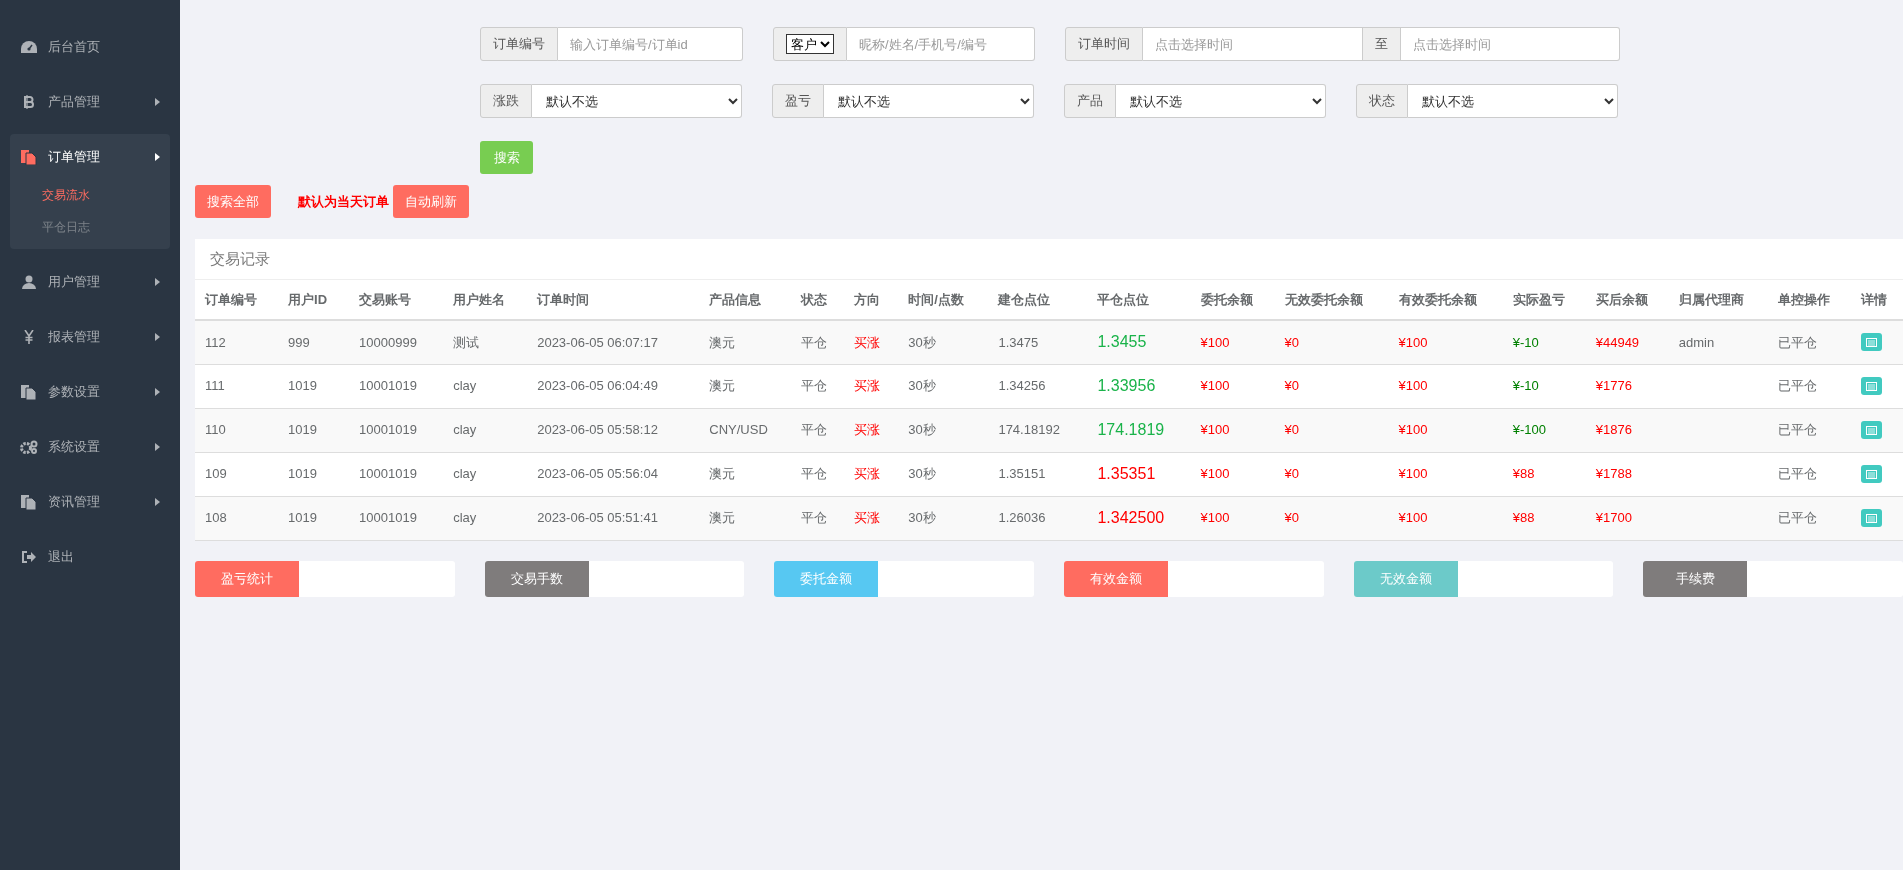 This screenshot has width=1903, height=870. I want to click on table-cell: ¥1700, so click(1613, 518).